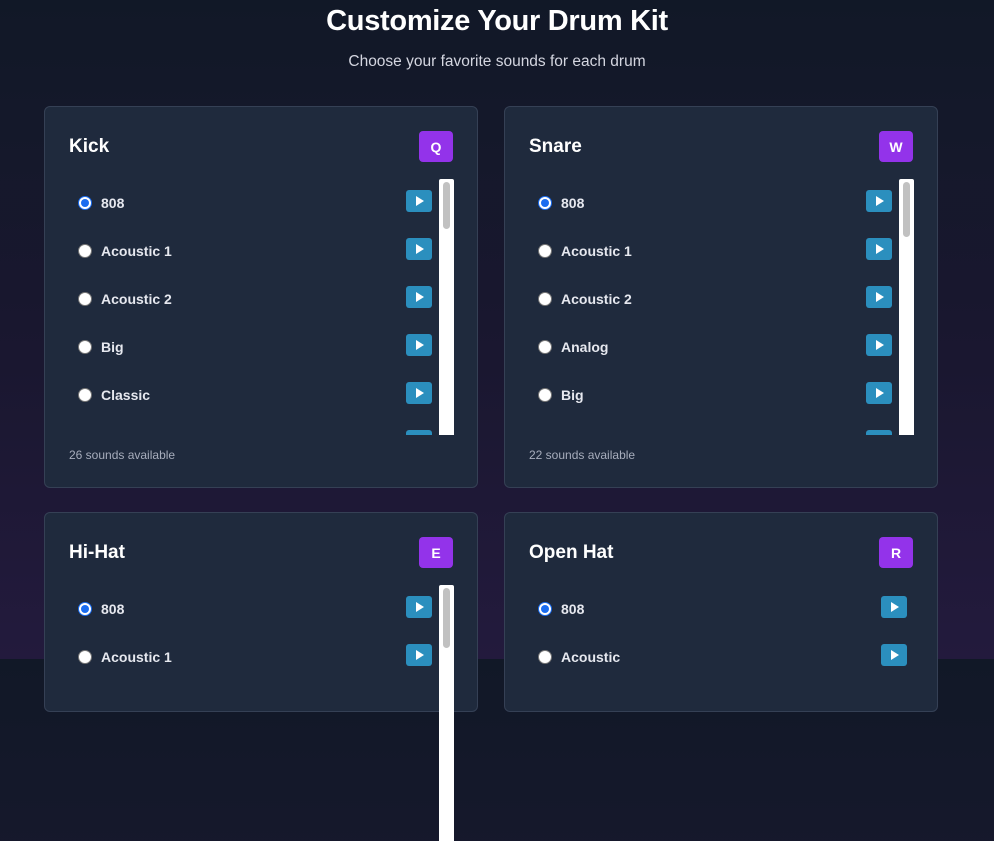 The width and height of the screenshot is (994, 841). What do you see at coordinates (896, 552) in the screenshot?
I see `key-badge: R` at bounding box center [896, 552].